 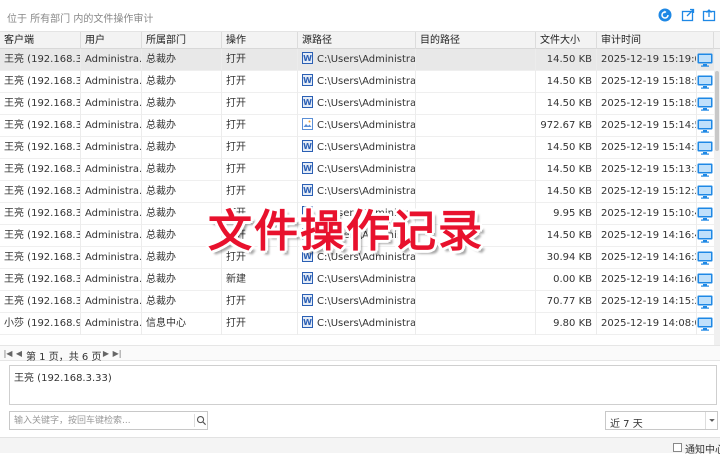 I want to click on col-header-src: 源路径, so click(x=357, y=40).